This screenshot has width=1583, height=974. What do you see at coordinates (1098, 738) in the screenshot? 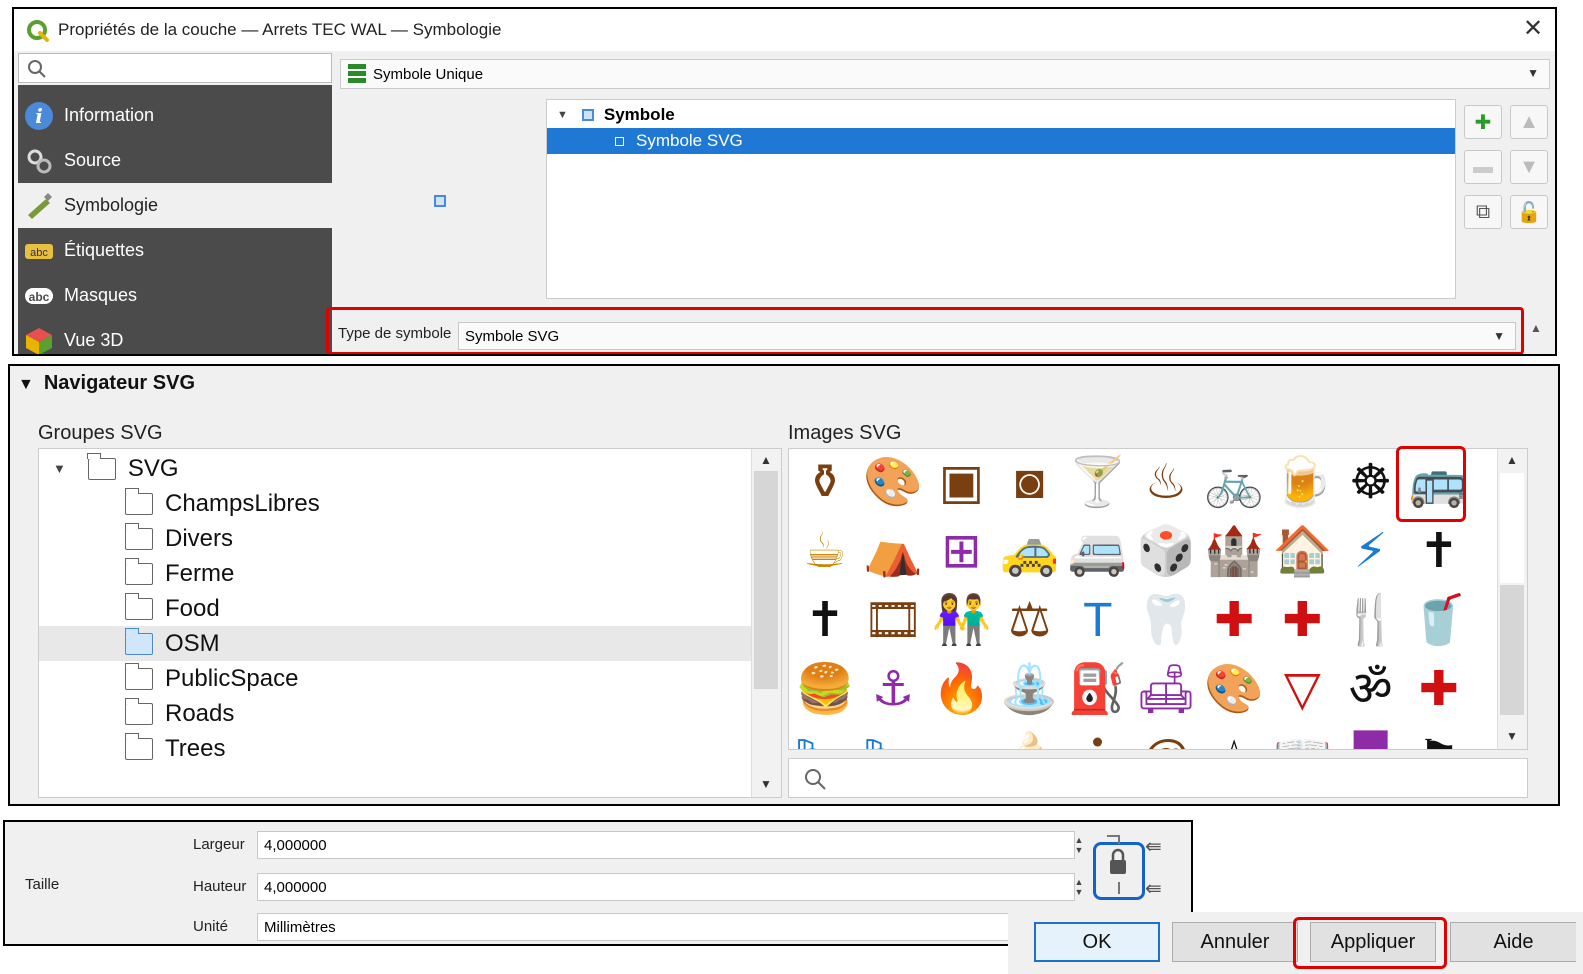
I see `svg-image-item: ℹ` at bounding box center [1098, 738].